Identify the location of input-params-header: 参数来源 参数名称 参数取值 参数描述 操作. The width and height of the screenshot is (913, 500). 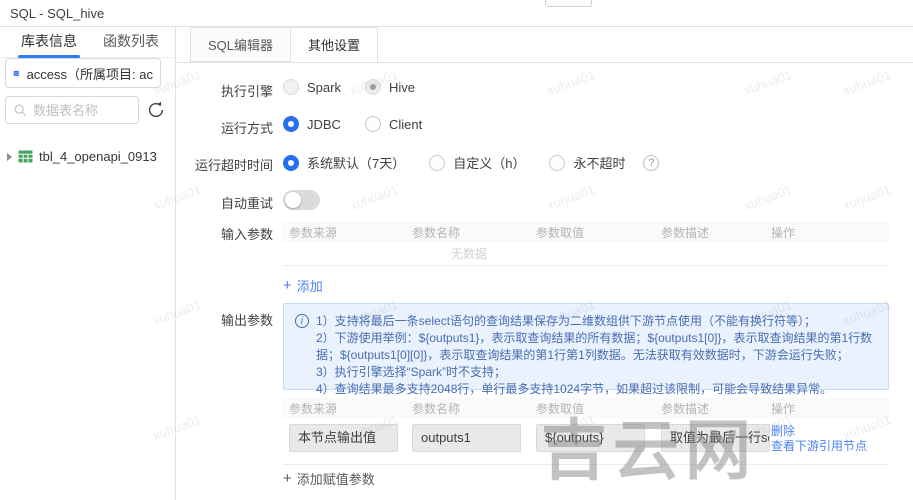
(586, 232).